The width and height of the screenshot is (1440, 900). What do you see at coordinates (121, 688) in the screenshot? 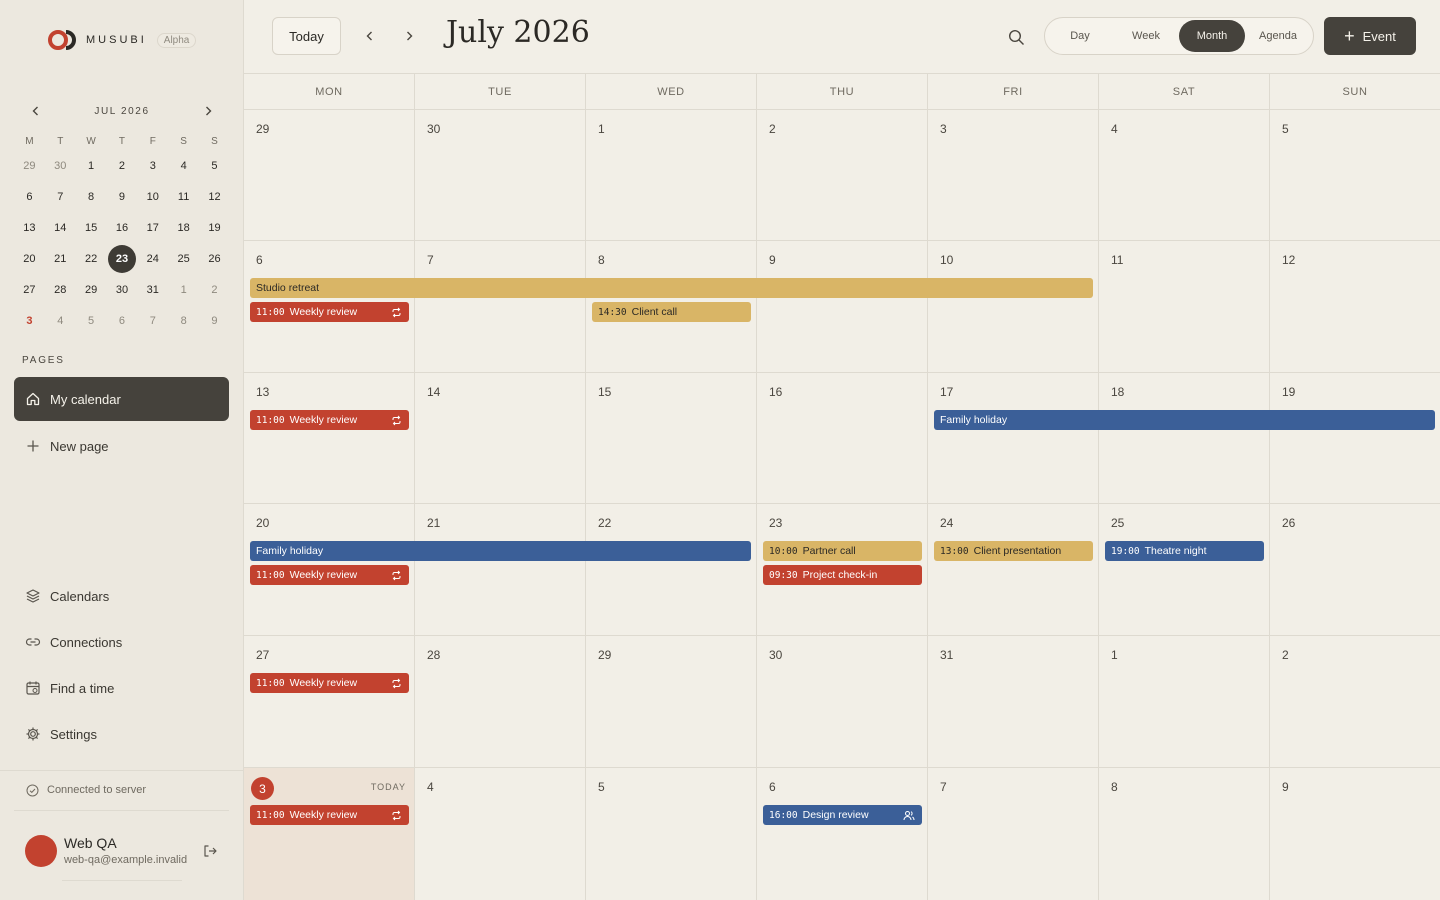
I see `nav-find-a-time: Find a time` at bounding box center [121, 688].